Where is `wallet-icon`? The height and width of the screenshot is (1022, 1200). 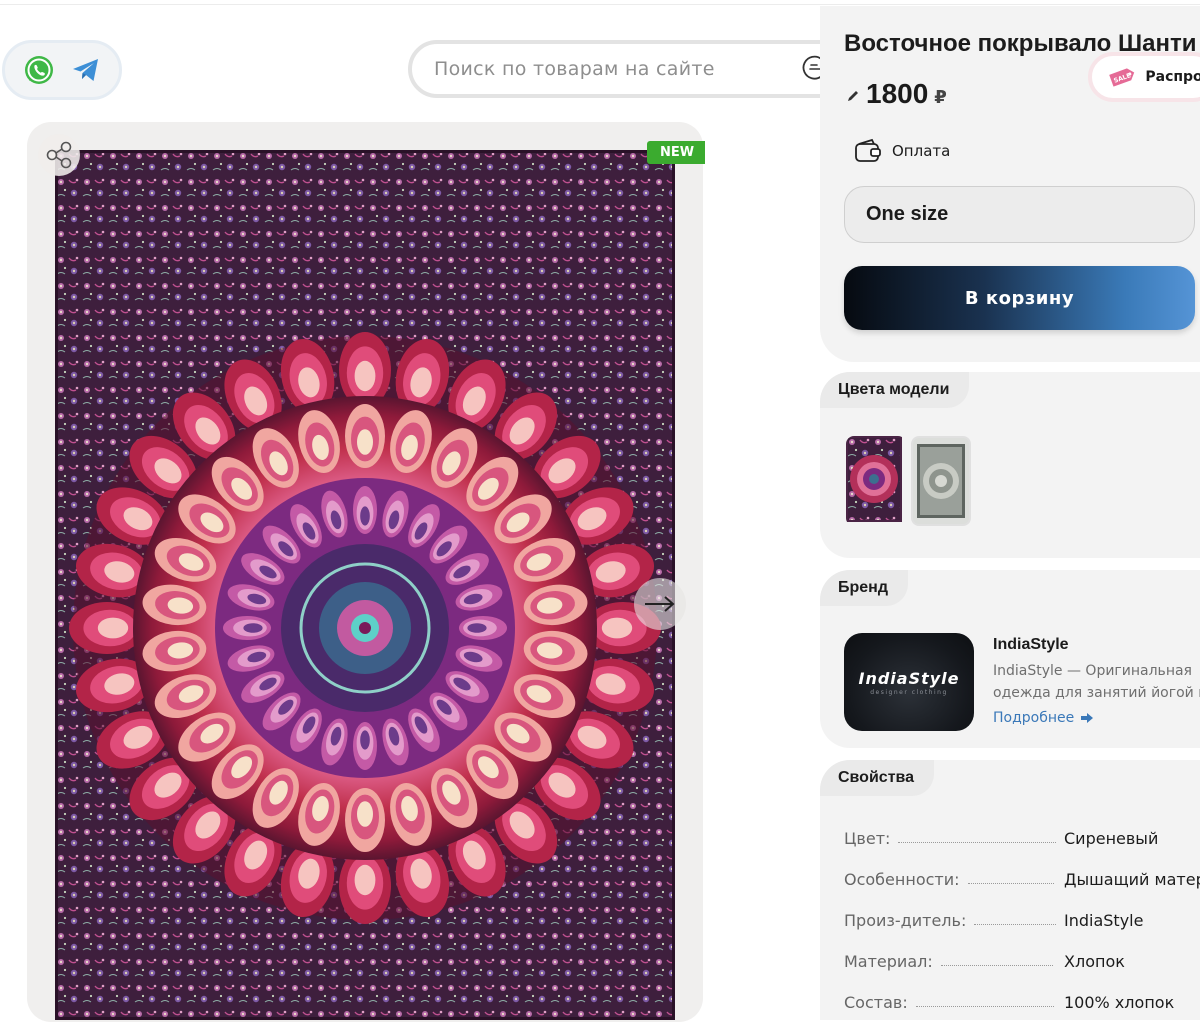 wallet-icon is located at coordinates (868, 150).